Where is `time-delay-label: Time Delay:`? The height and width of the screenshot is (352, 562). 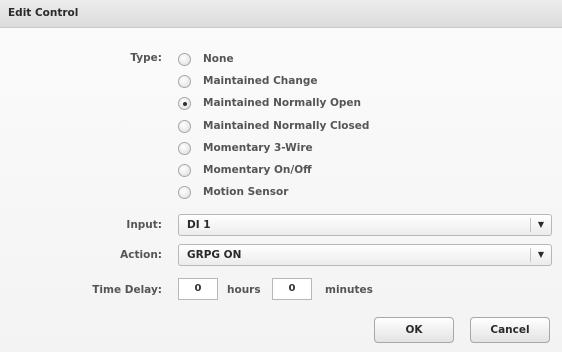 time-delay-label: Time Delay: is located at coordinates (127, 290).